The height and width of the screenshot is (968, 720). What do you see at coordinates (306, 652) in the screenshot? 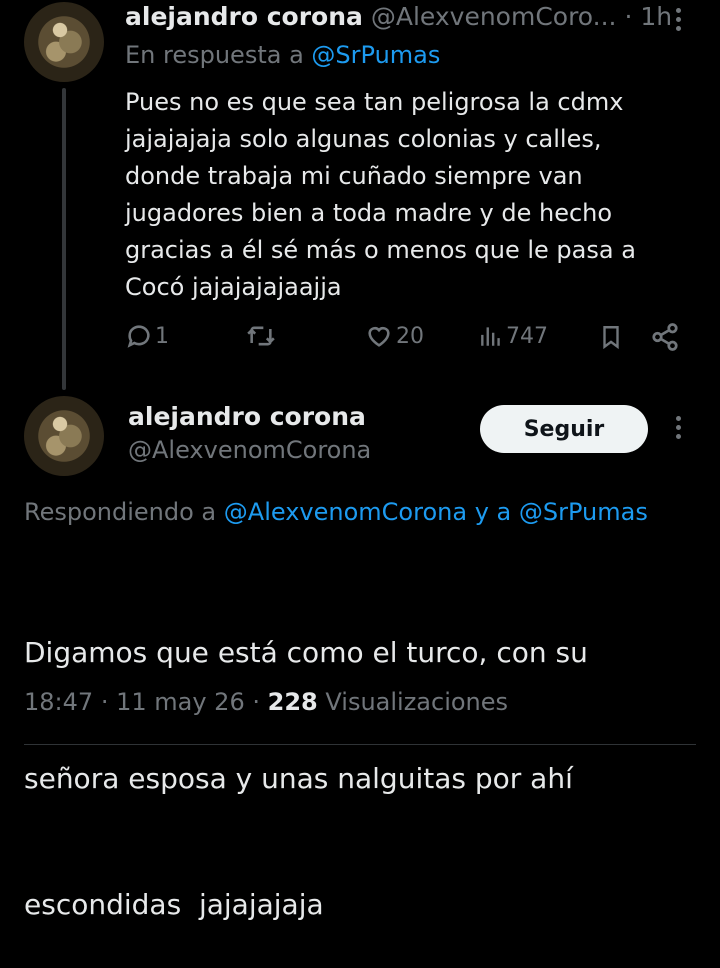
I see `text-line: Digamos que está como el turco, con su` at bounding box center [306, 652].